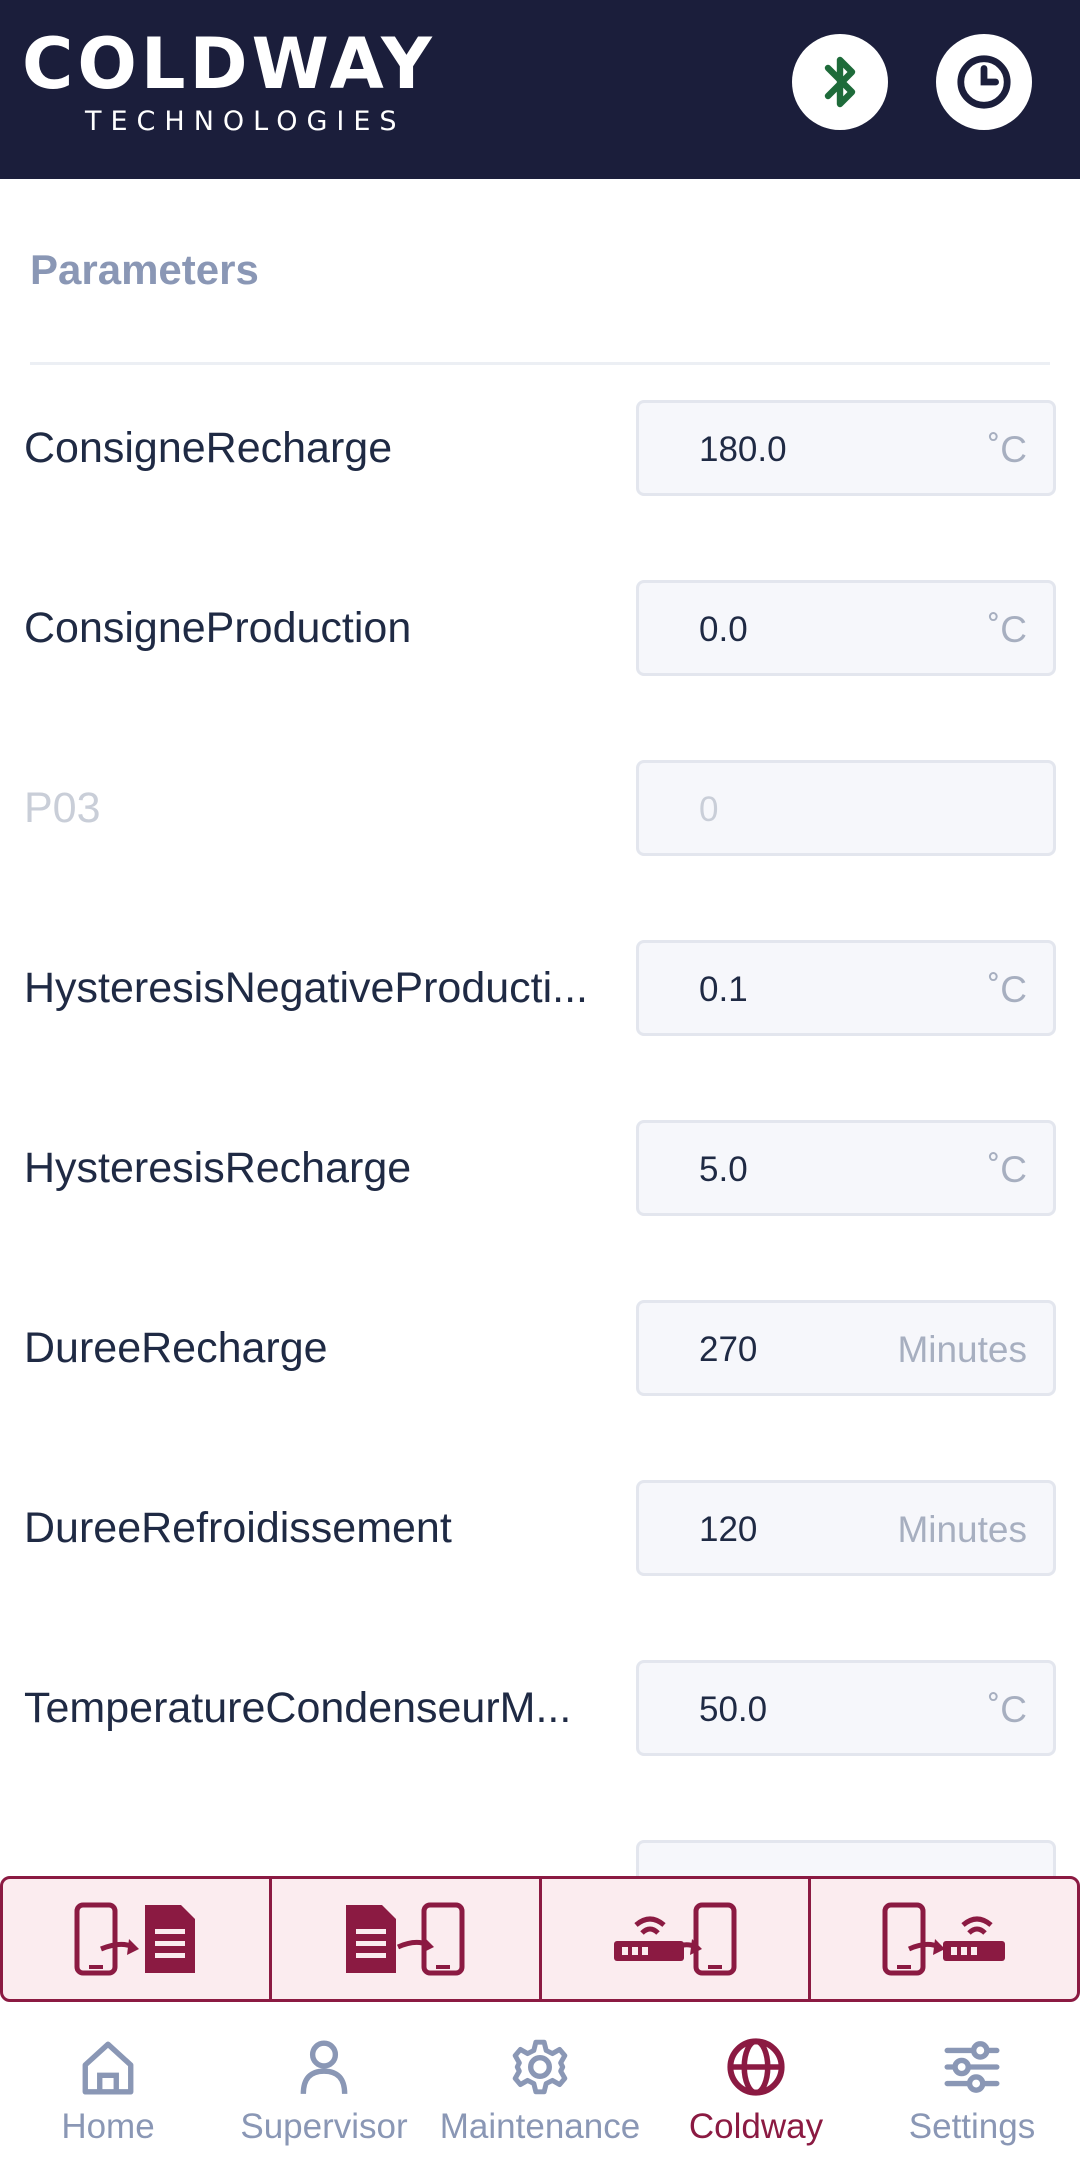  I want to click on param-input: 0.1 ˚C, so click(846, 988).